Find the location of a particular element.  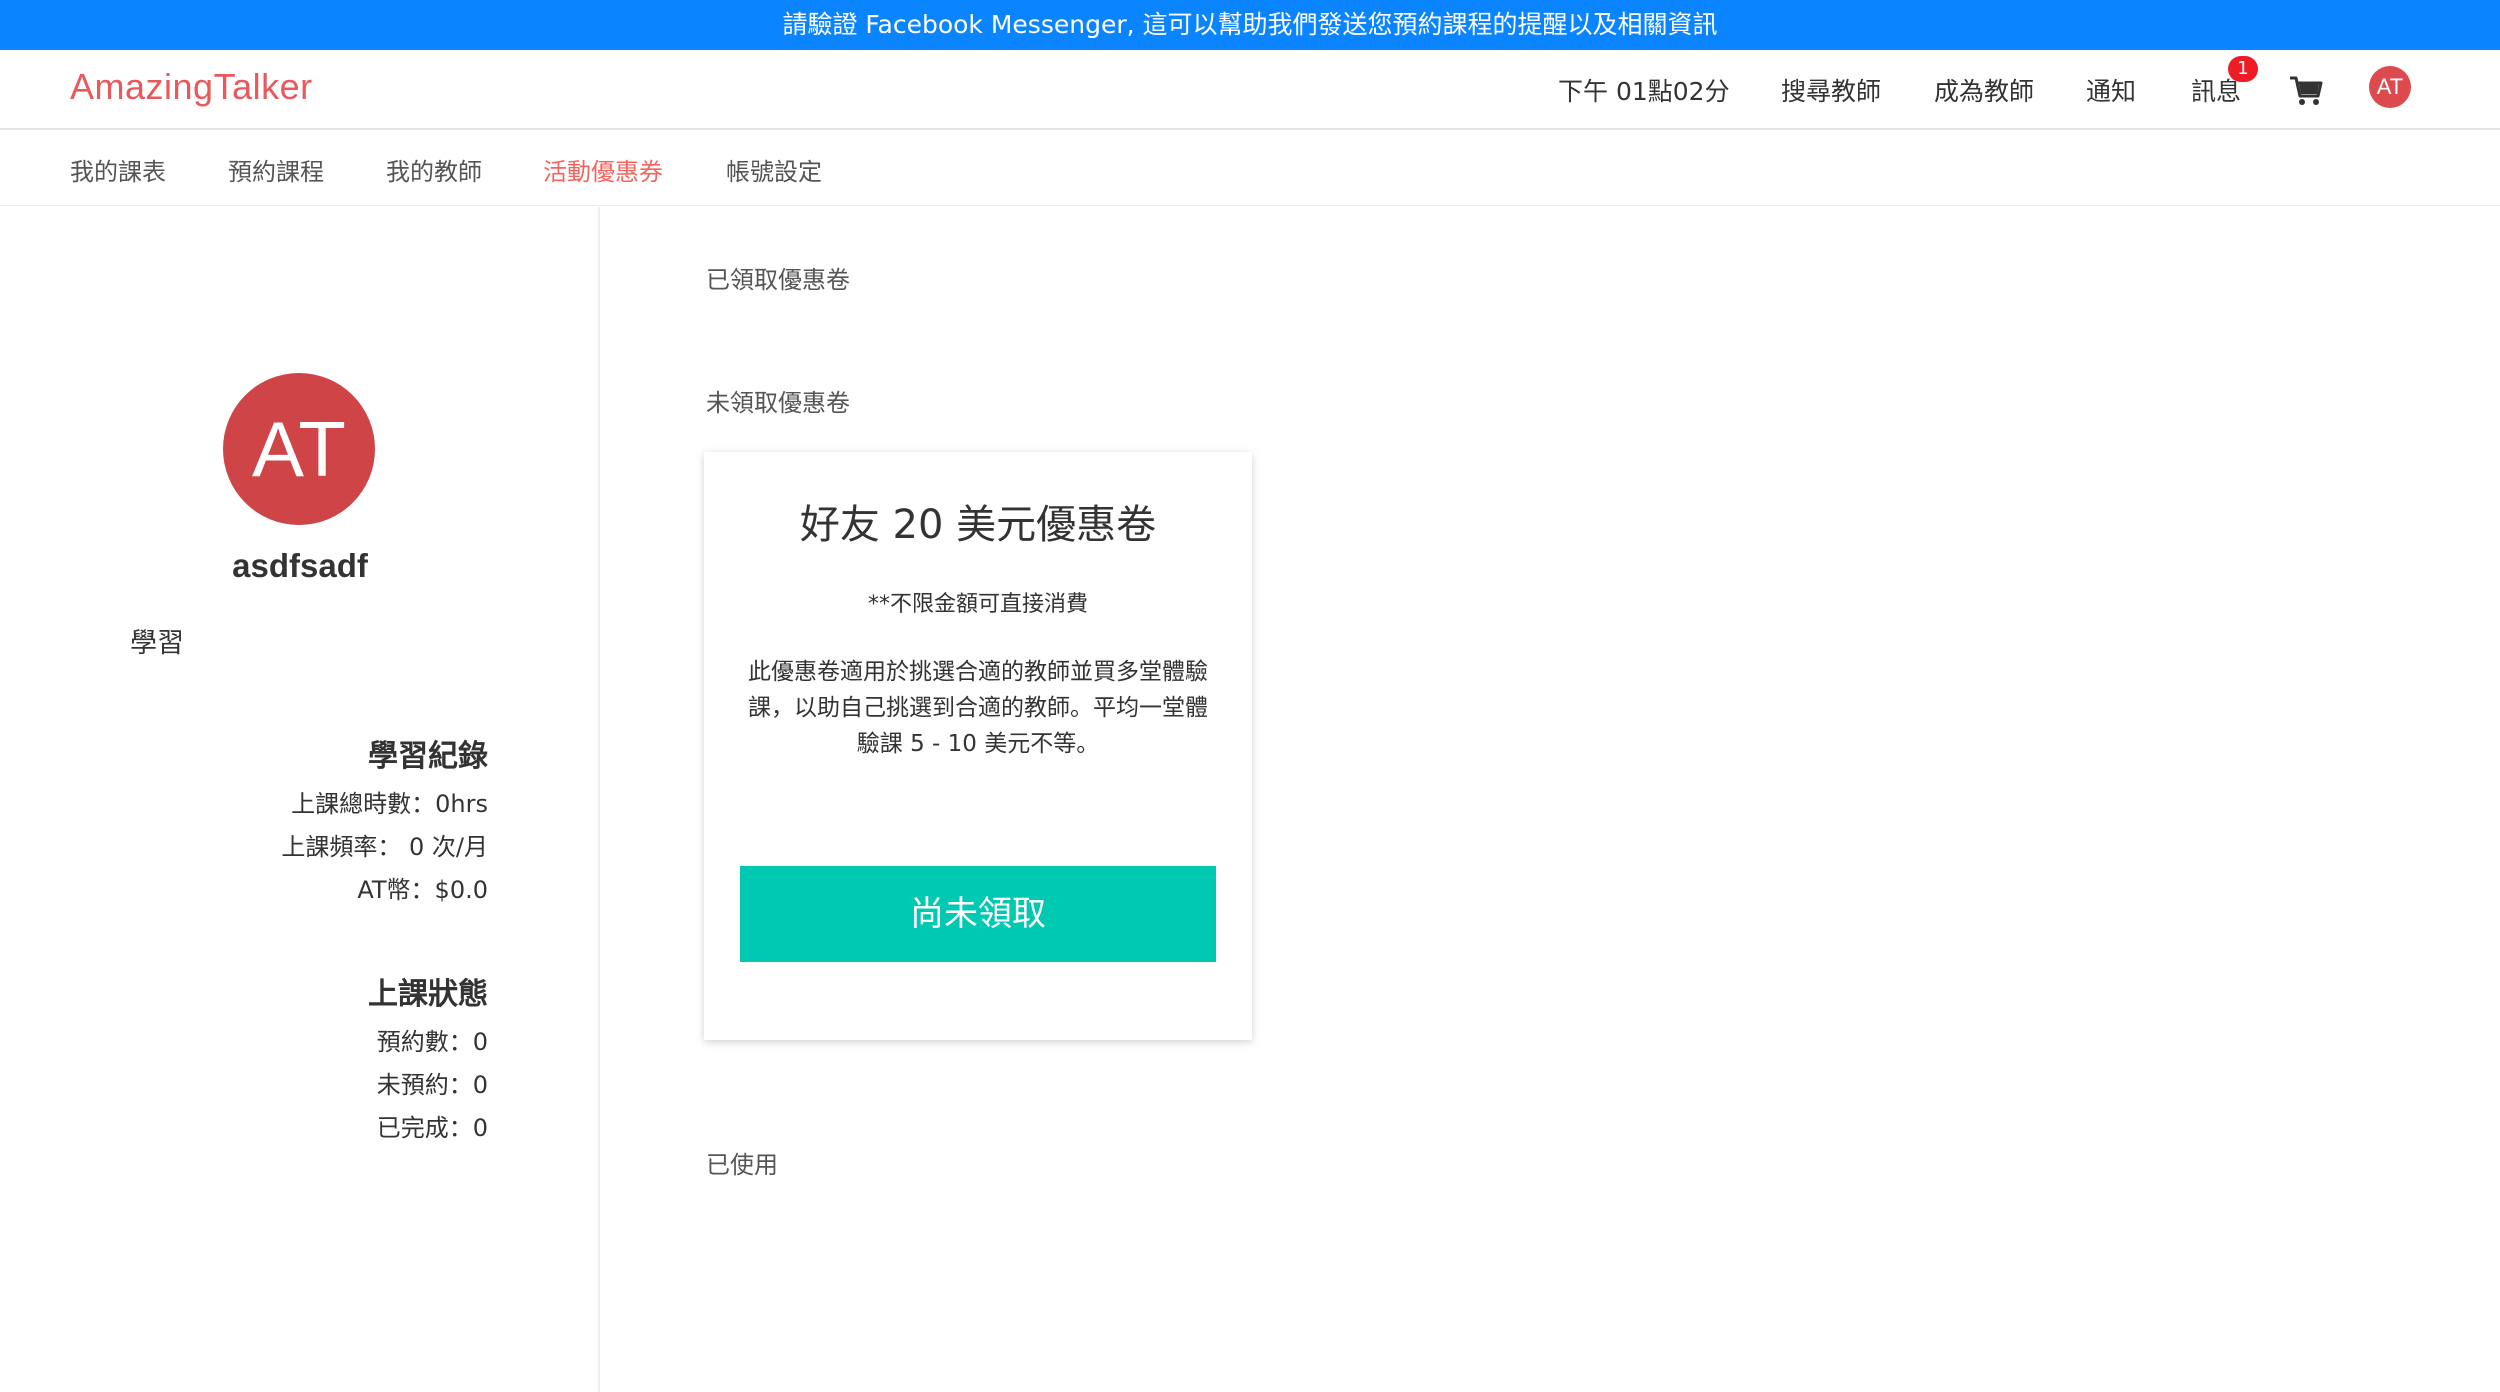

nav-notifications: 通知 is located at coordinates (2111, 90).